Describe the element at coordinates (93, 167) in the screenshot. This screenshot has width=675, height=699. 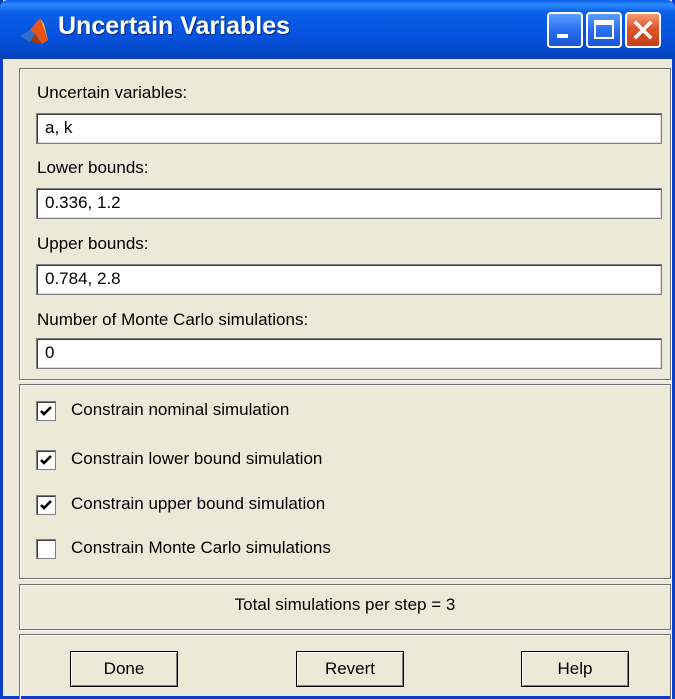
I see `lower-bounds-label: Lower bounds:` at that location.